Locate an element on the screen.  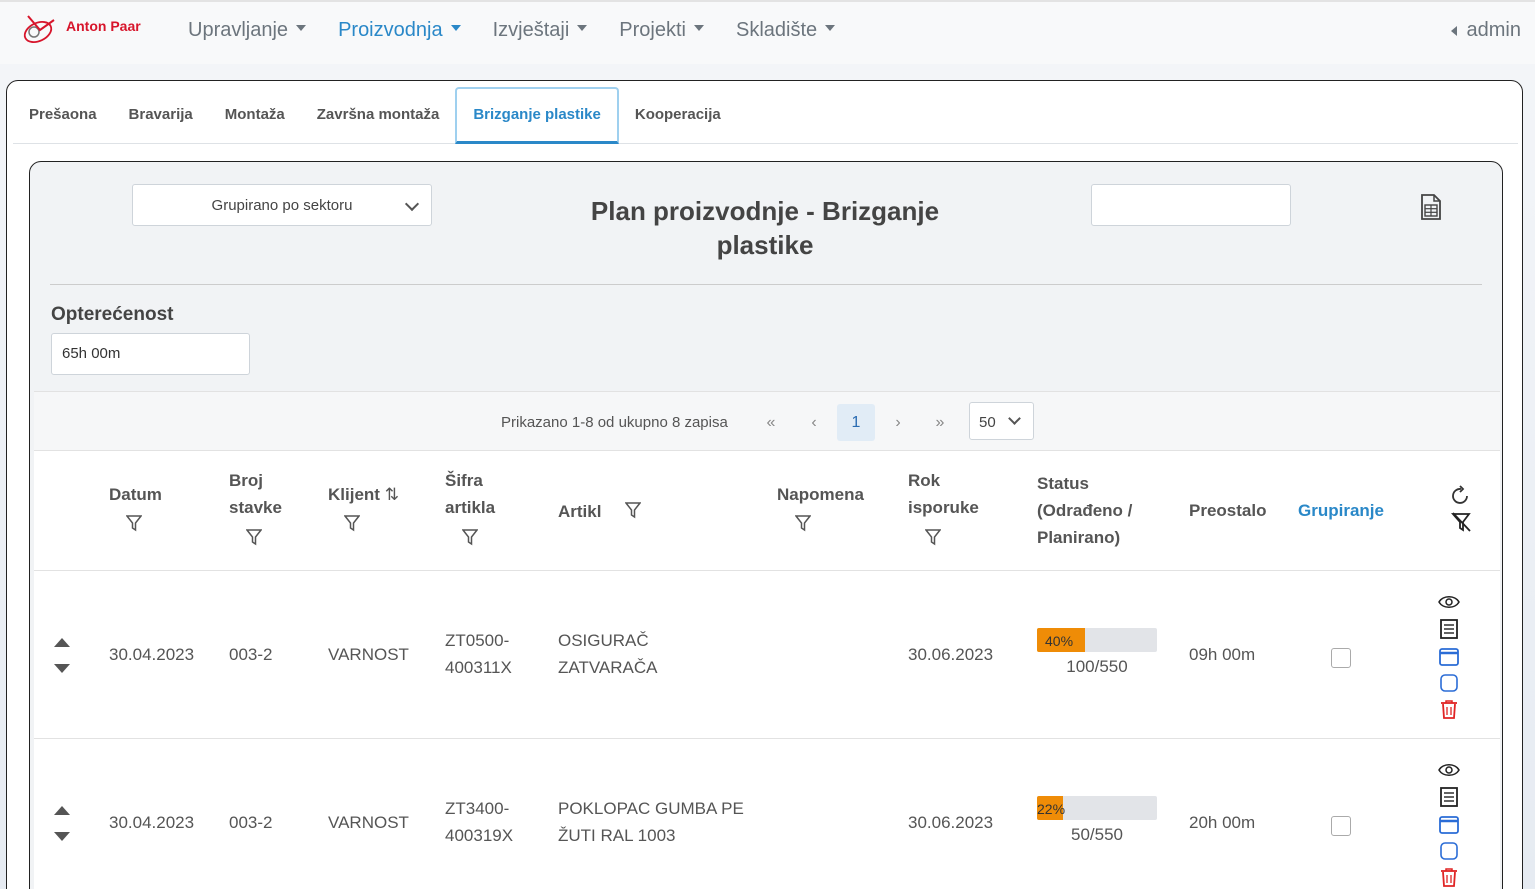
nav-item-label: Izvještaji is located at coordinates (531, 30).